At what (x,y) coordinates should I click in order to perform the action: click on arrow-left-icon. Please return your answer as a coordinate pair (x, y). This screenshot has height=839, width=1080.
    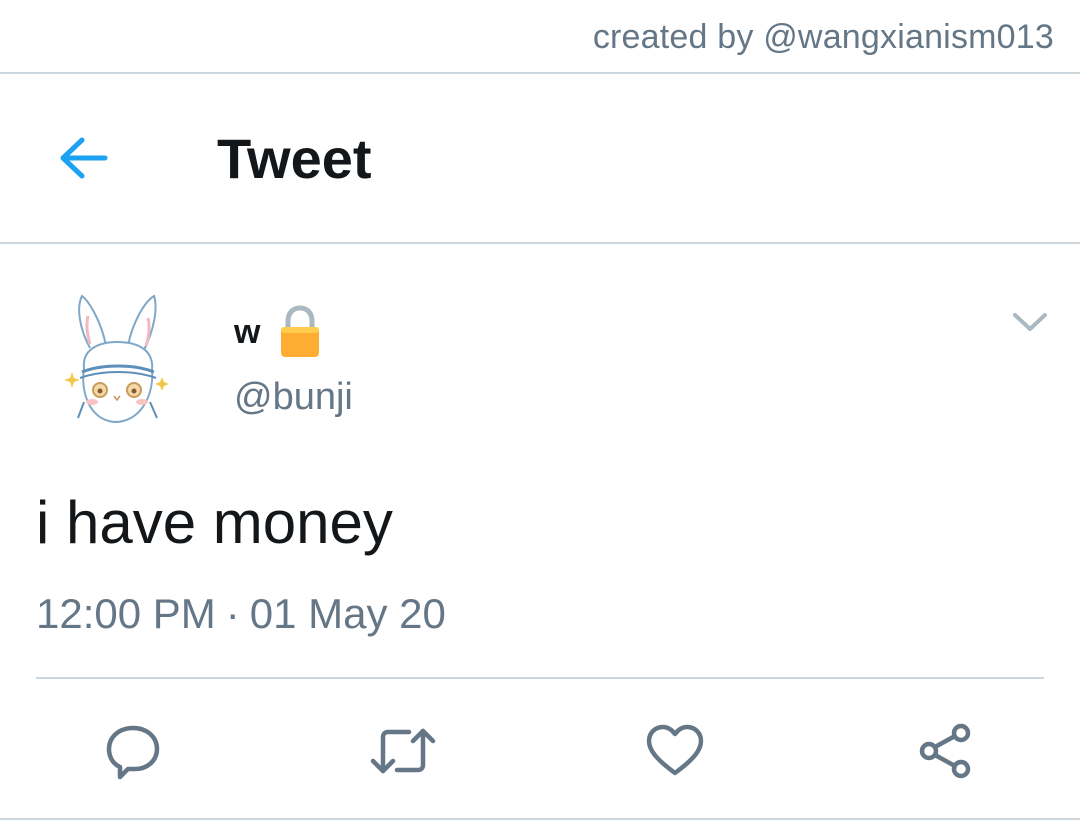
    Looking at the image, I should click on (84, 158).